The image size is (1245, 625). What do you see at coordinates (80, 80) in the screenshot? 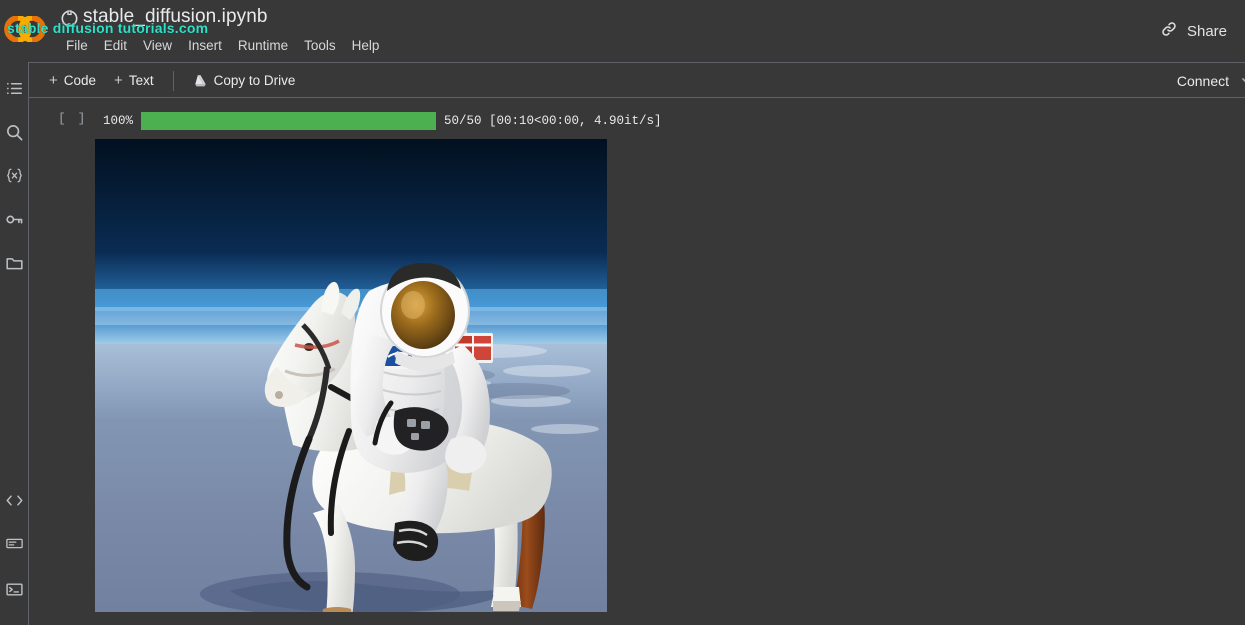
I see `add-code-label: Code` at bounding box center [80, 80].